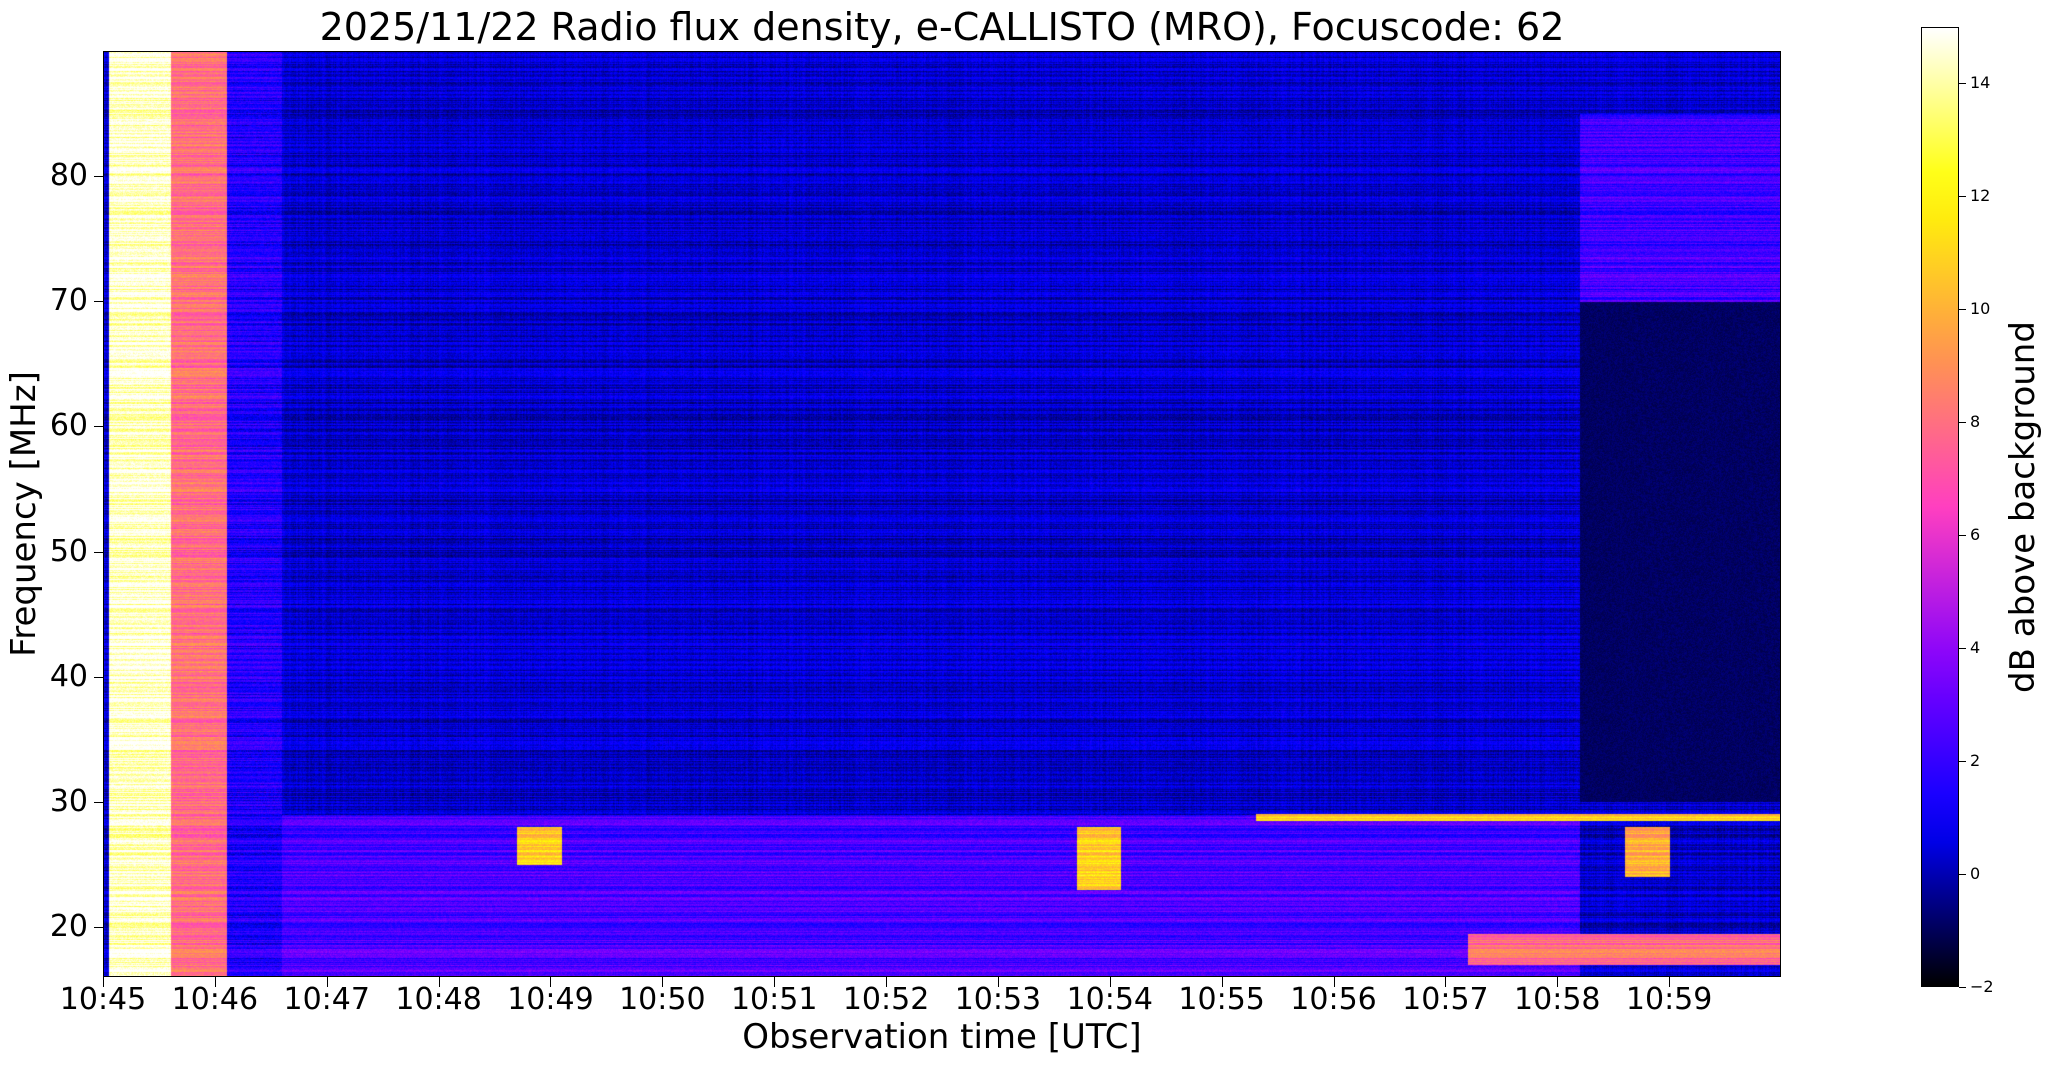 This screenshot has width=2047, height=1067. I want to click on x-tick-label: 10:45, so click(103, 999).